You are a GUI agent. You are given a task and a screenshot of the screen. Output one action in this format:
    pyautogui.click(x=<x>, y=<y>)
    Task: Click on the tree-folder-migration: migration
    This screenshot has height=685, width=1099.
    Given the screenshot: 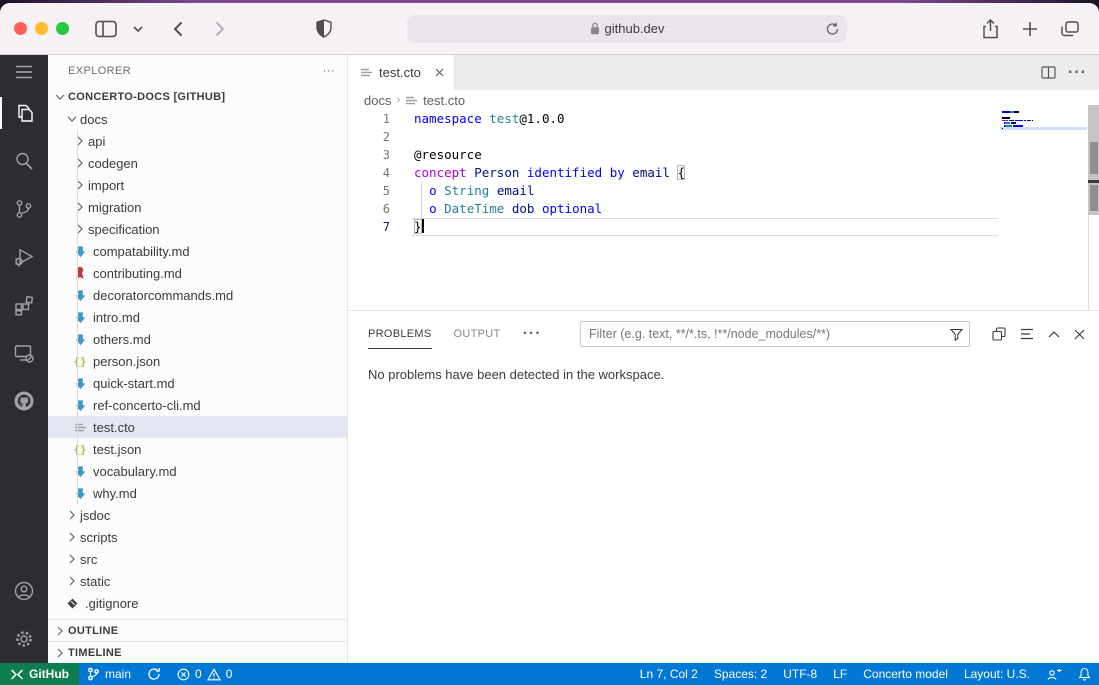 What is the action you would take?
    pyautogui.click(x=197, y=207)
    